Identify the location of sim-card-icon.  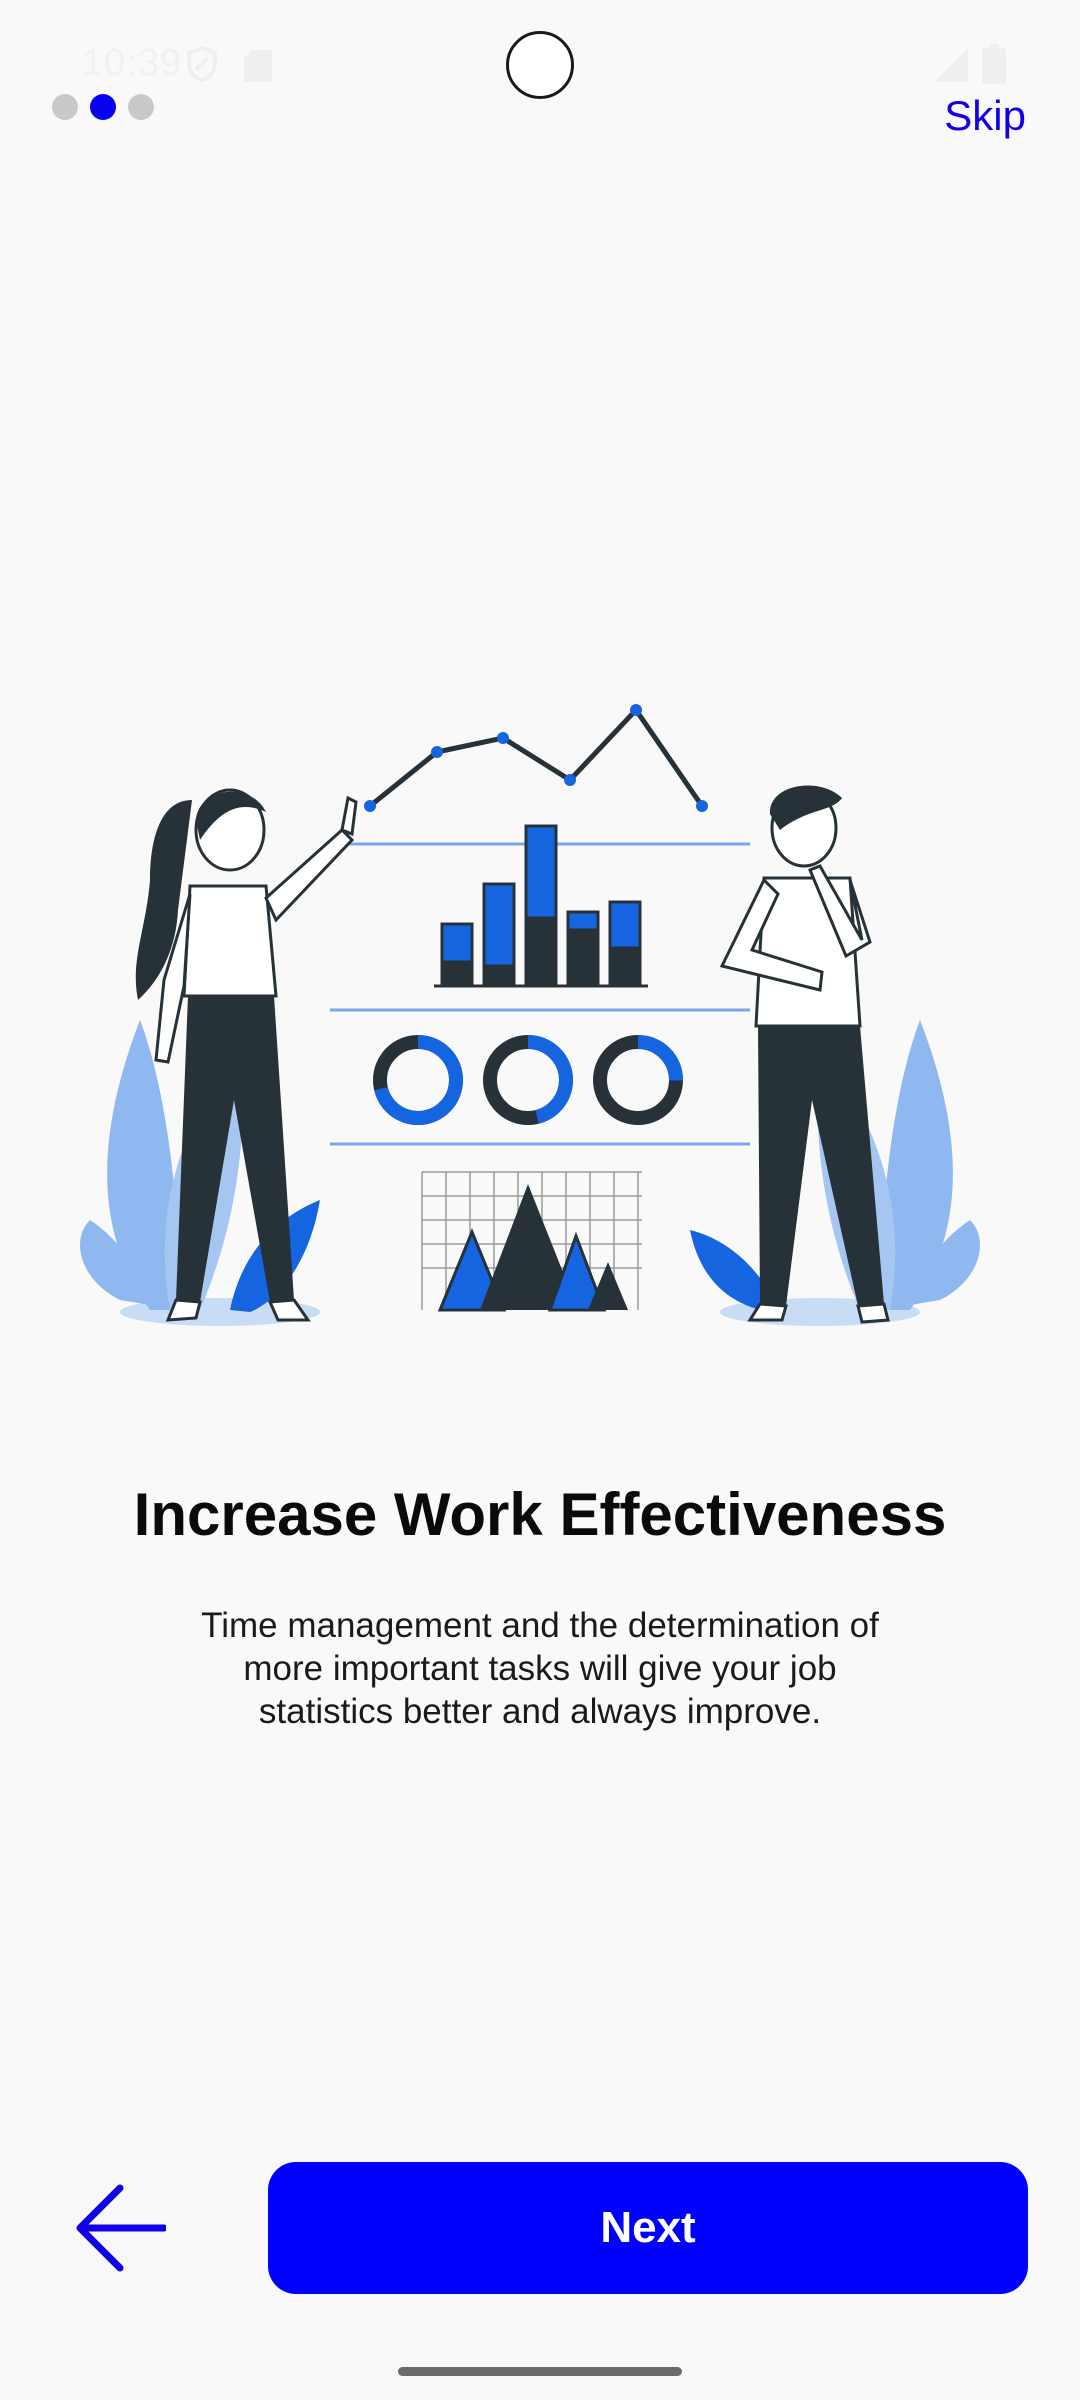
(258, 66).